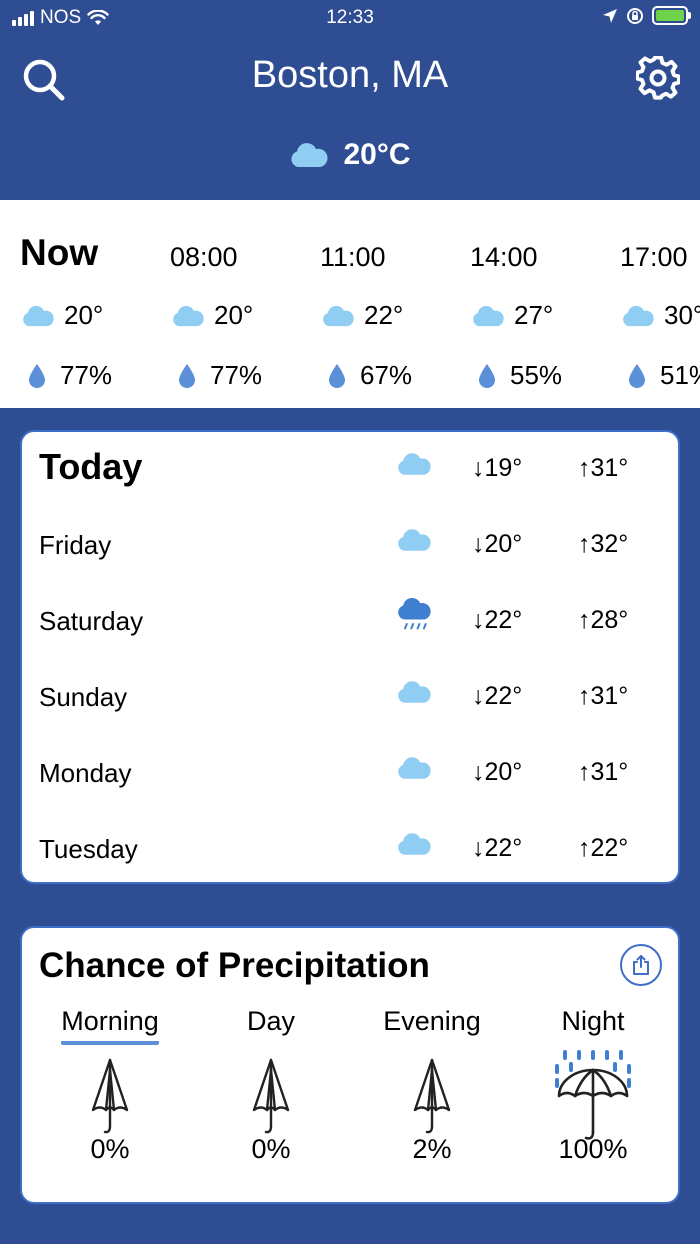  What do you see at coordinates (414, 614) in the screenshot?
I see `rain-cloud-icon` at bounding box center [414, 614].